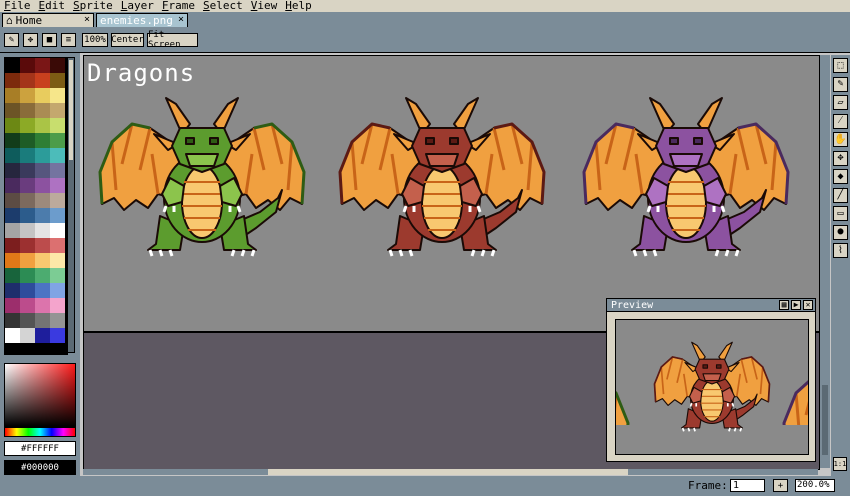 This screenshot has height=496, width=850. I want to click on line-tool-button: ╱, so click(840, 195).